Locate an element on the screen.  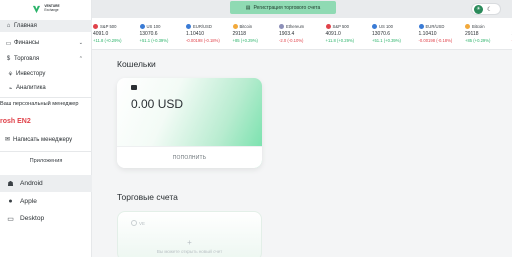
brand-line2: Exchange is located at coordinates (51, 10).